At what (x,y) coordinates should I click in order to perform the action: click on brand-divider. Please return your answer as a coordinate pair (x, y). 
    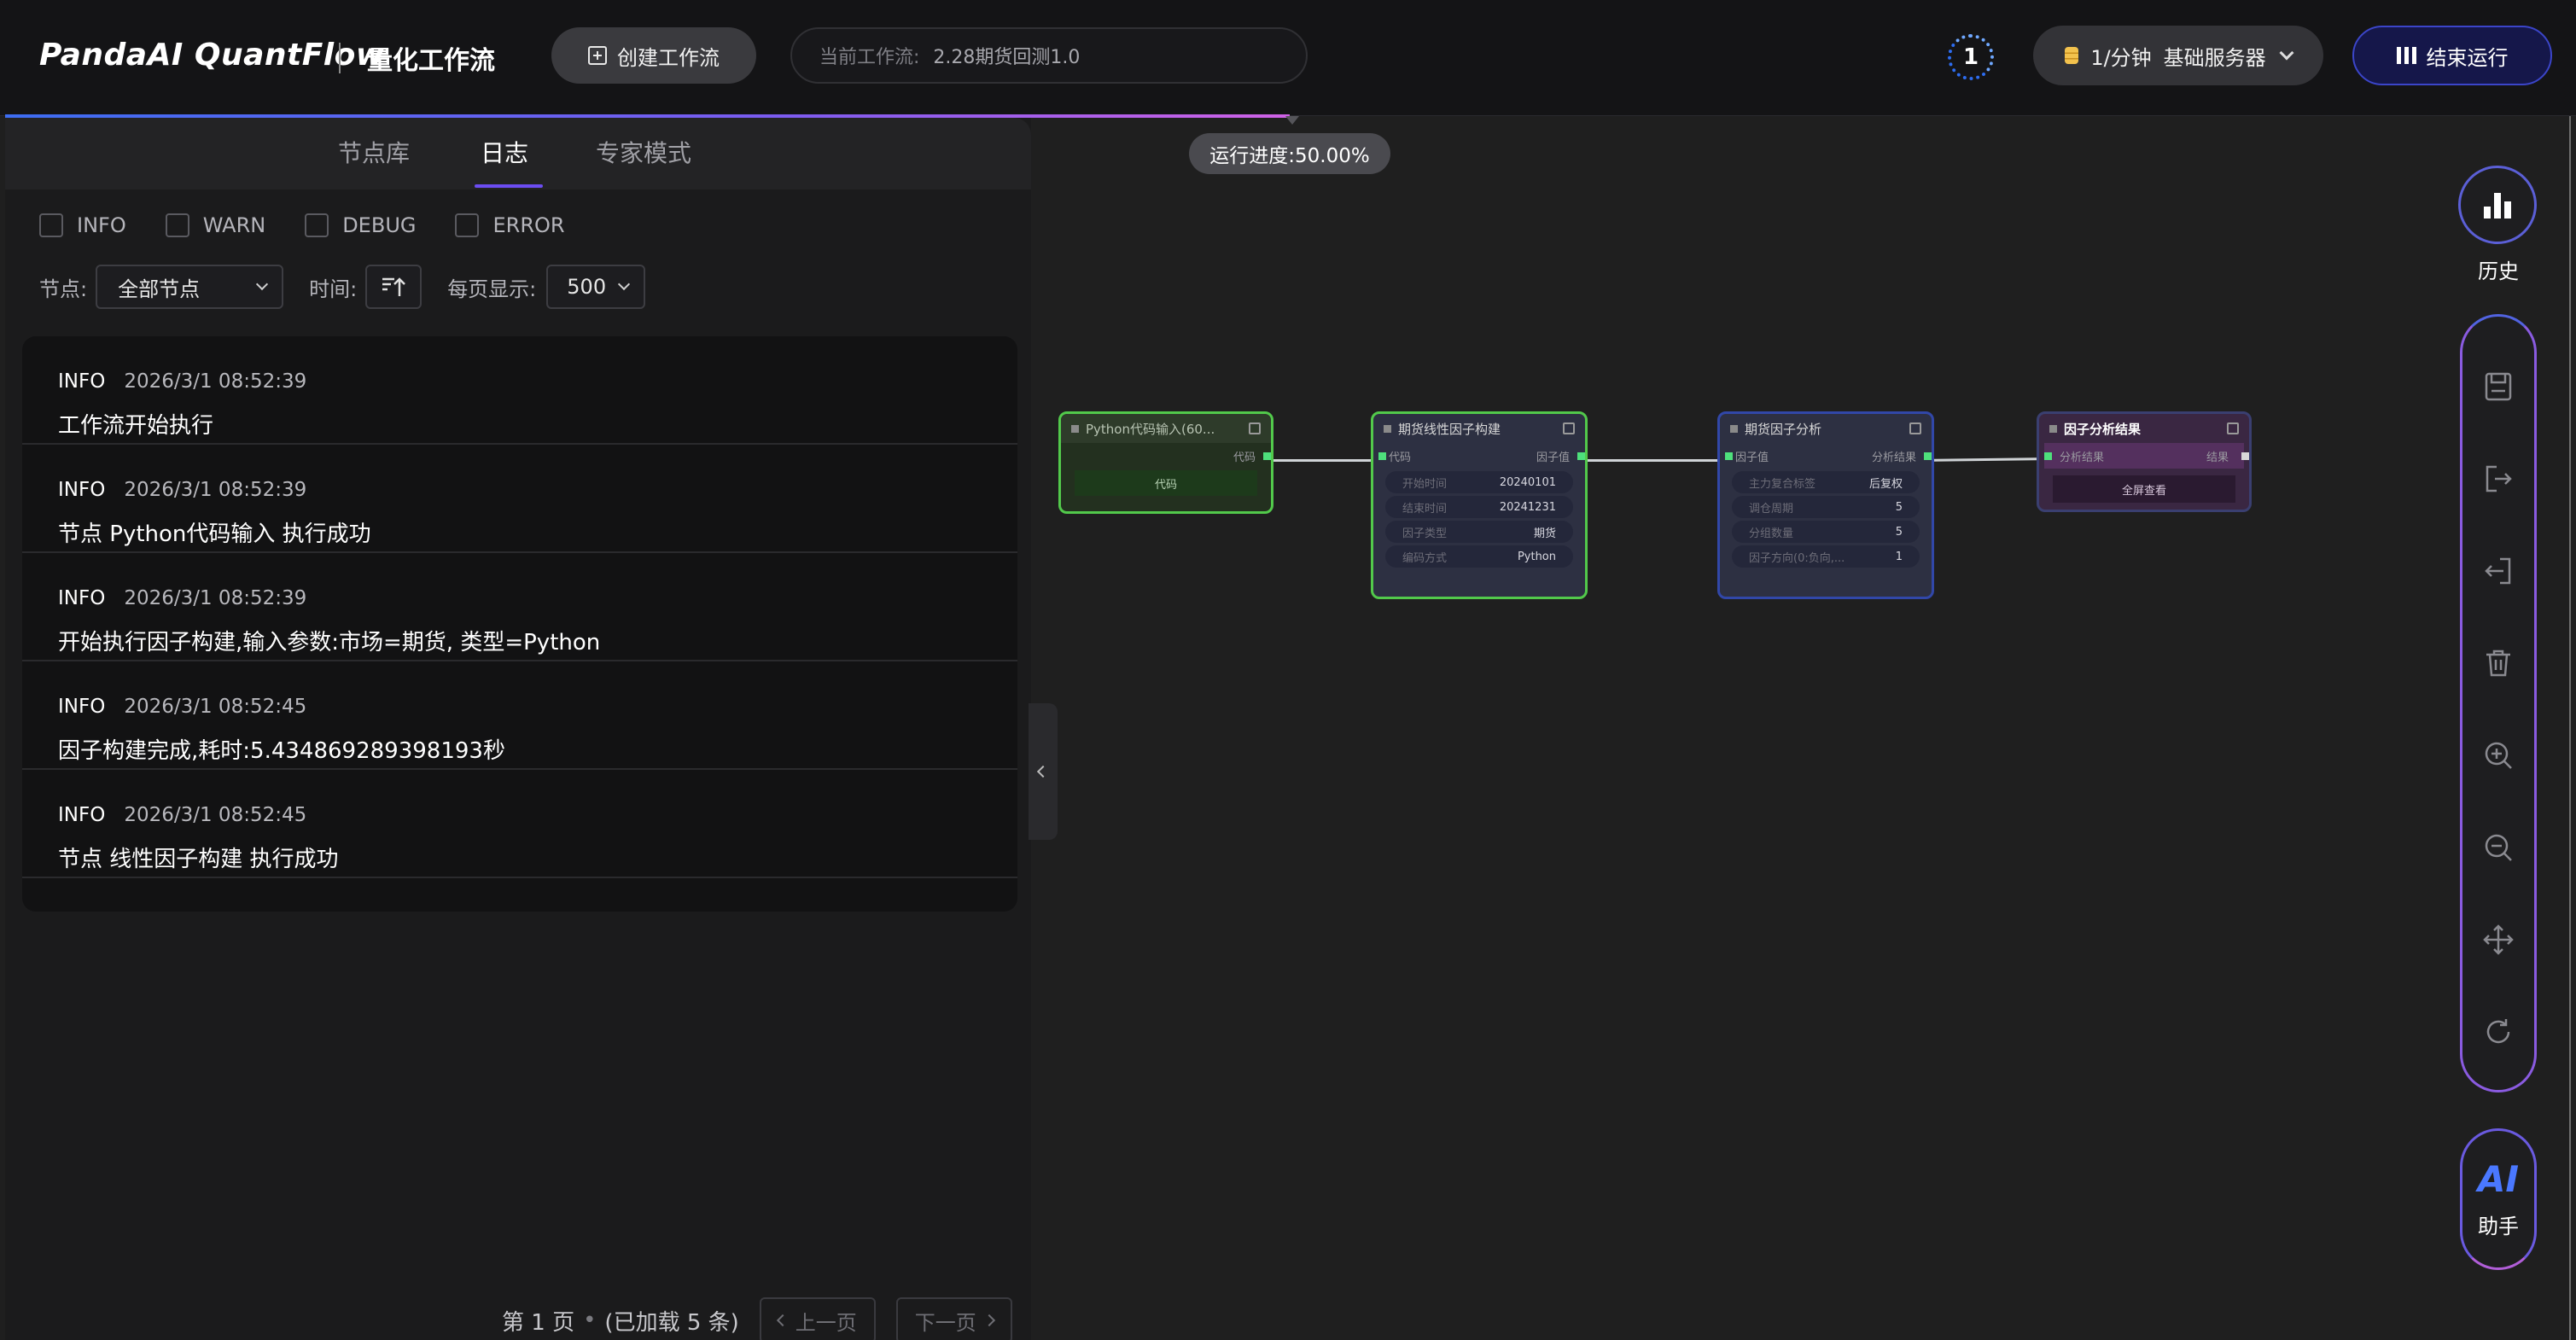
    Looking at the image, I should click on (340, 58).